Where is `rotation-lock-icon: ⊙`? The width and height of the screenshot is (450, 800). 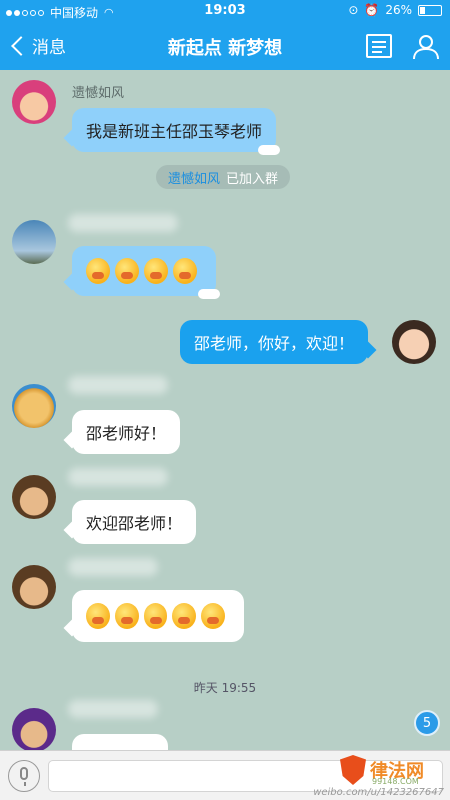 rotation-lock-icon: ⊙ is located at coordinates (353, 10).